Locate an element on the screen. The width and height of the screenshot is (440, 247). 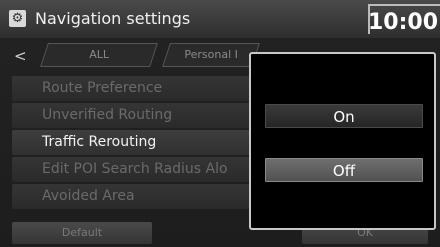
tab-personal-label: Personal I is located at coordinates (211, 54).